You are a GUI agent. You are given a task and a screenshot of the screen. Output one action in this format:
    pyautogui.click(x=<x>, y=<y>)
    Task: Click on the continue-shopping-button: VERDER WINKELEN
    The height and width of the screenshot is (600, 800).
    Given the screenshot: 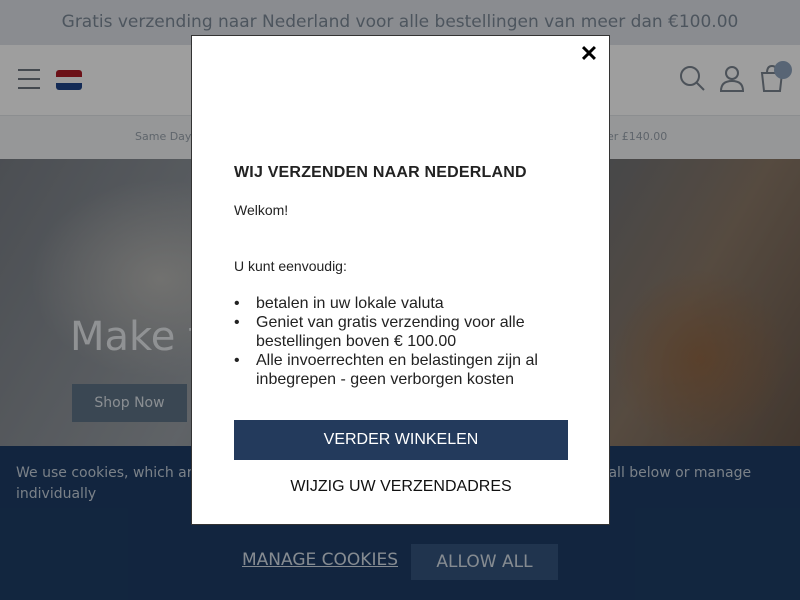 What is the action you would take?
    pyautogui.click(x=401, y=440)
    